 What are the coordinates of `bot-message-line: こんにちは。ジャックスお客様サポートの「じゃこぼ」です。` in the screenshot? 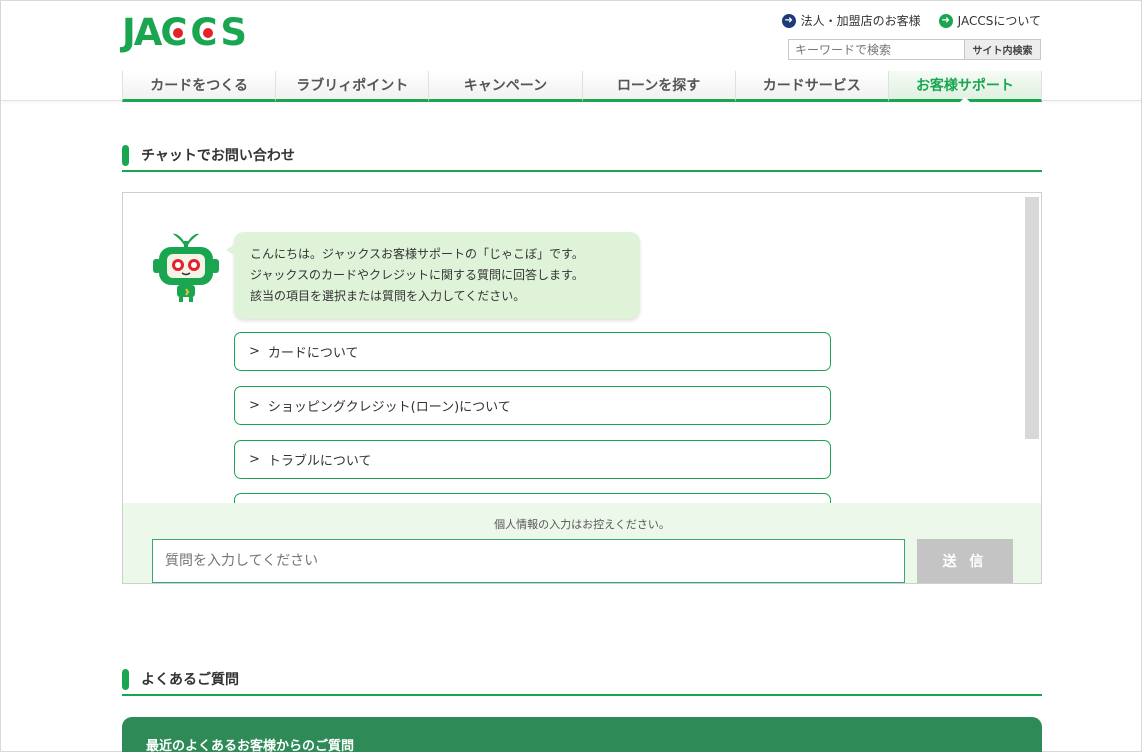 It's located at (417, 254).